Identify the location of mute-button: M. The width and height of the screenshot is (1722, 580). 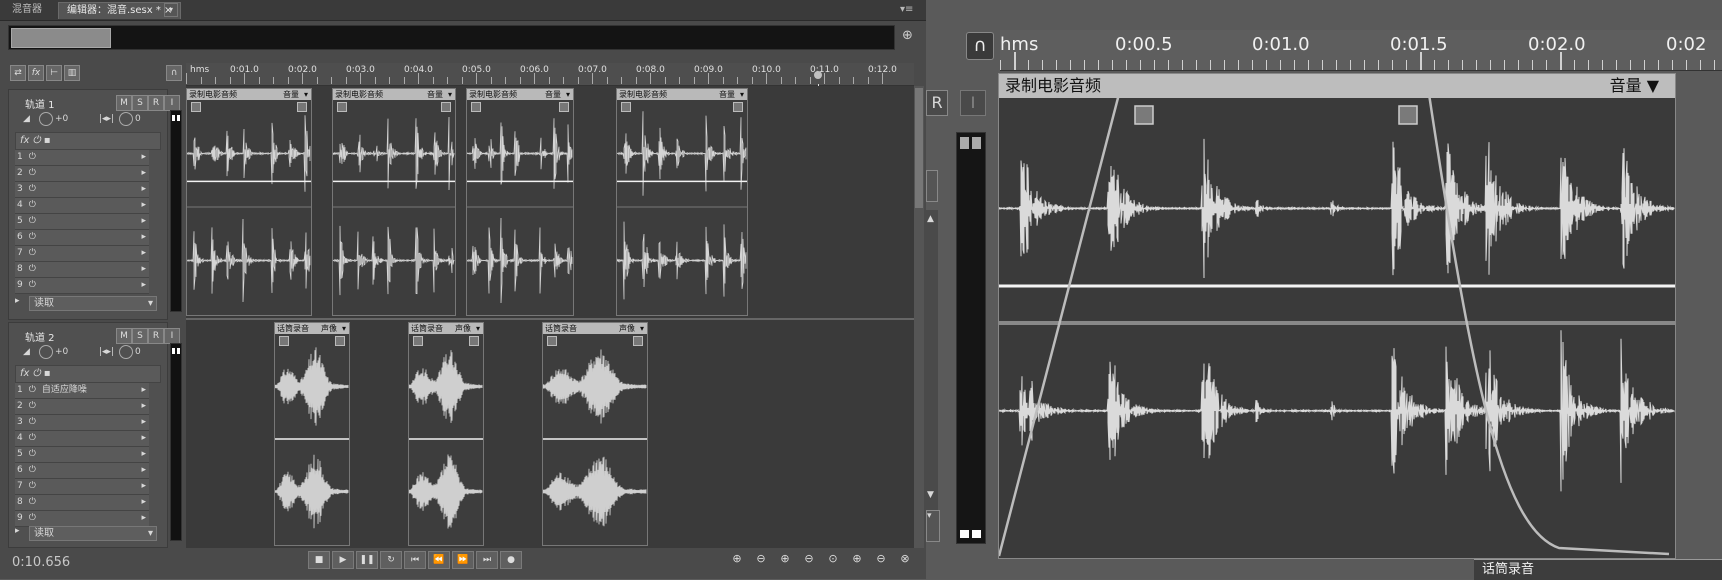
(124, 103).